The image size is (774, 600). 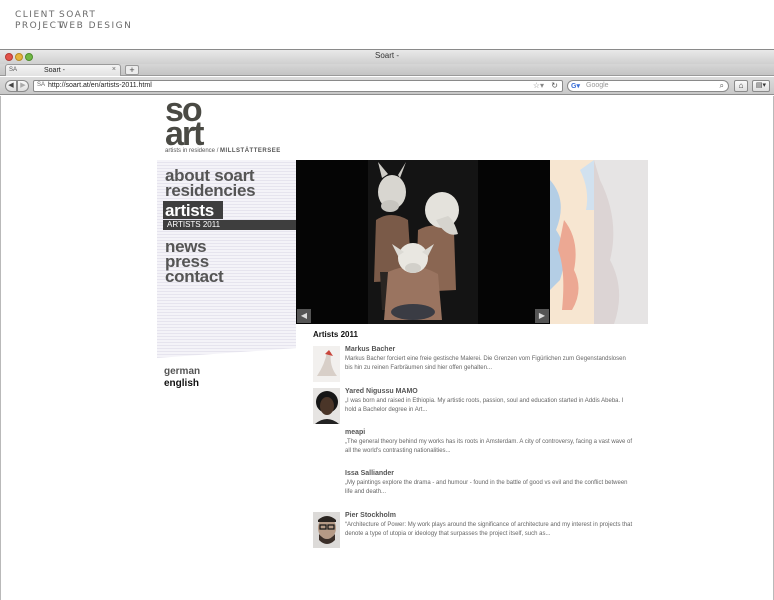 I want to click on painting-preview, so click(x=599, y=242).